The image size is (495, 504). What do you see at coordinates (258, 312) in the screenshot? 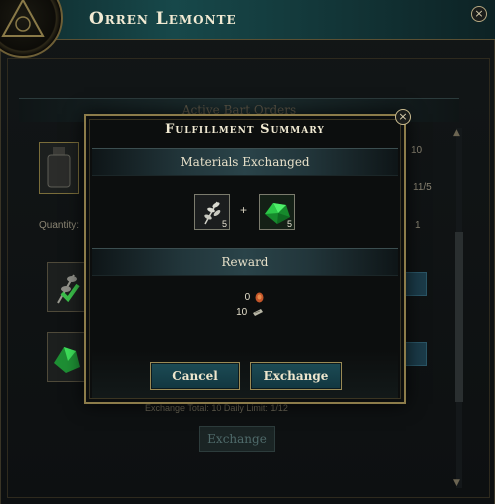
I see `ticket-icon` at bounding box center [258, 312].